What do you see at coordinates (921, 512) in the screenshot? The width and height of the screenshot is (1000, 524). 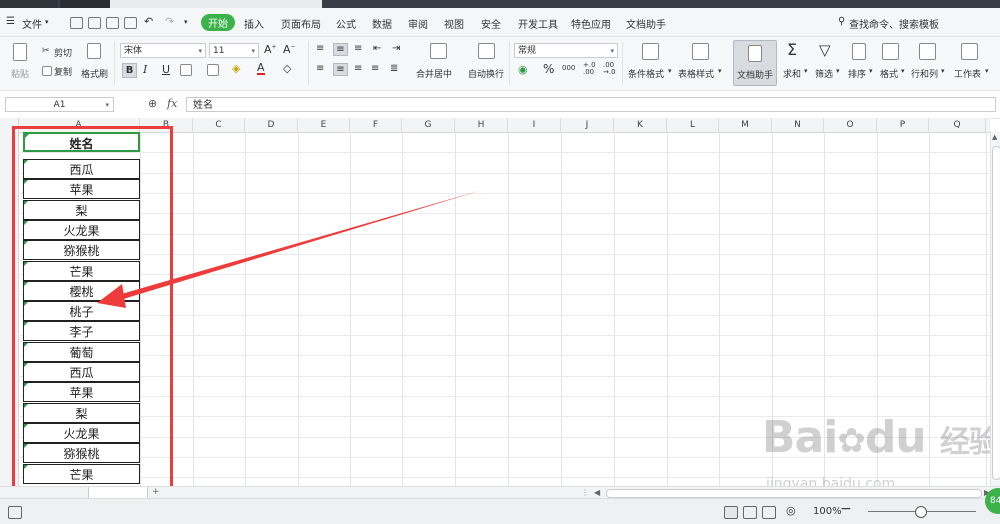 I see `zoom-slider-knob` at bounding box center [921, 512].